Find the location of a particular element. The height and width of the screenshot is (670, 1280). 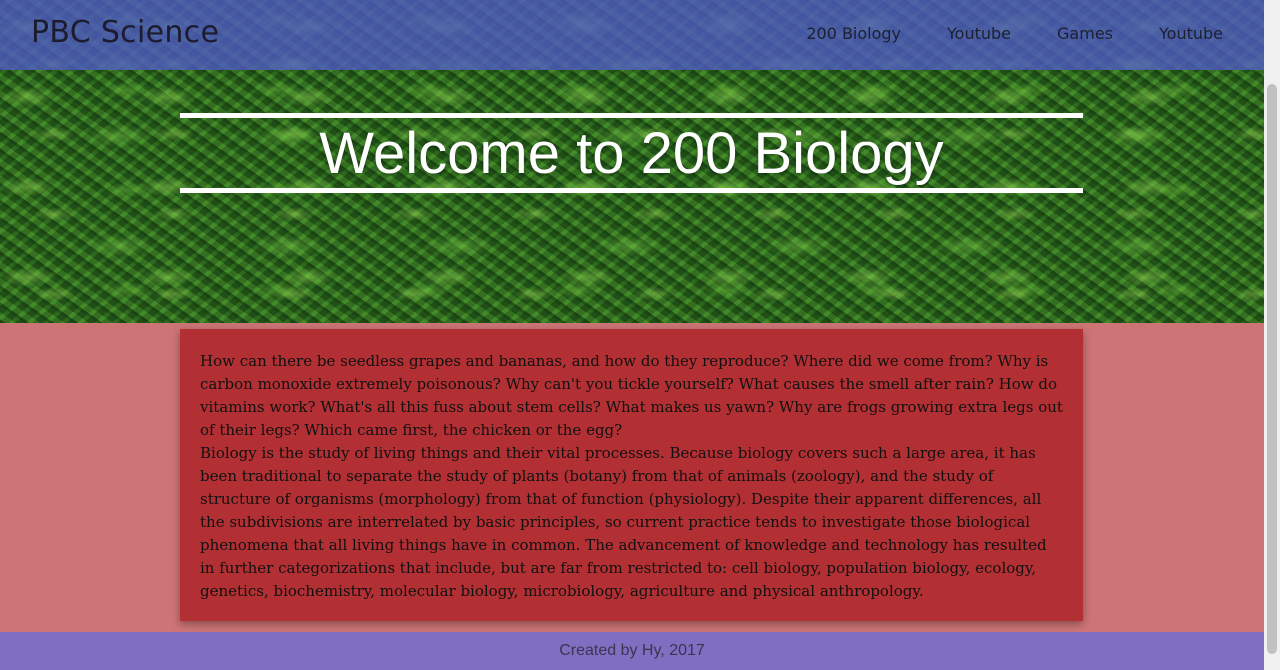

nav-links: 200 Biology Youtube Games Youtube is located at coordinates (1014, 33).